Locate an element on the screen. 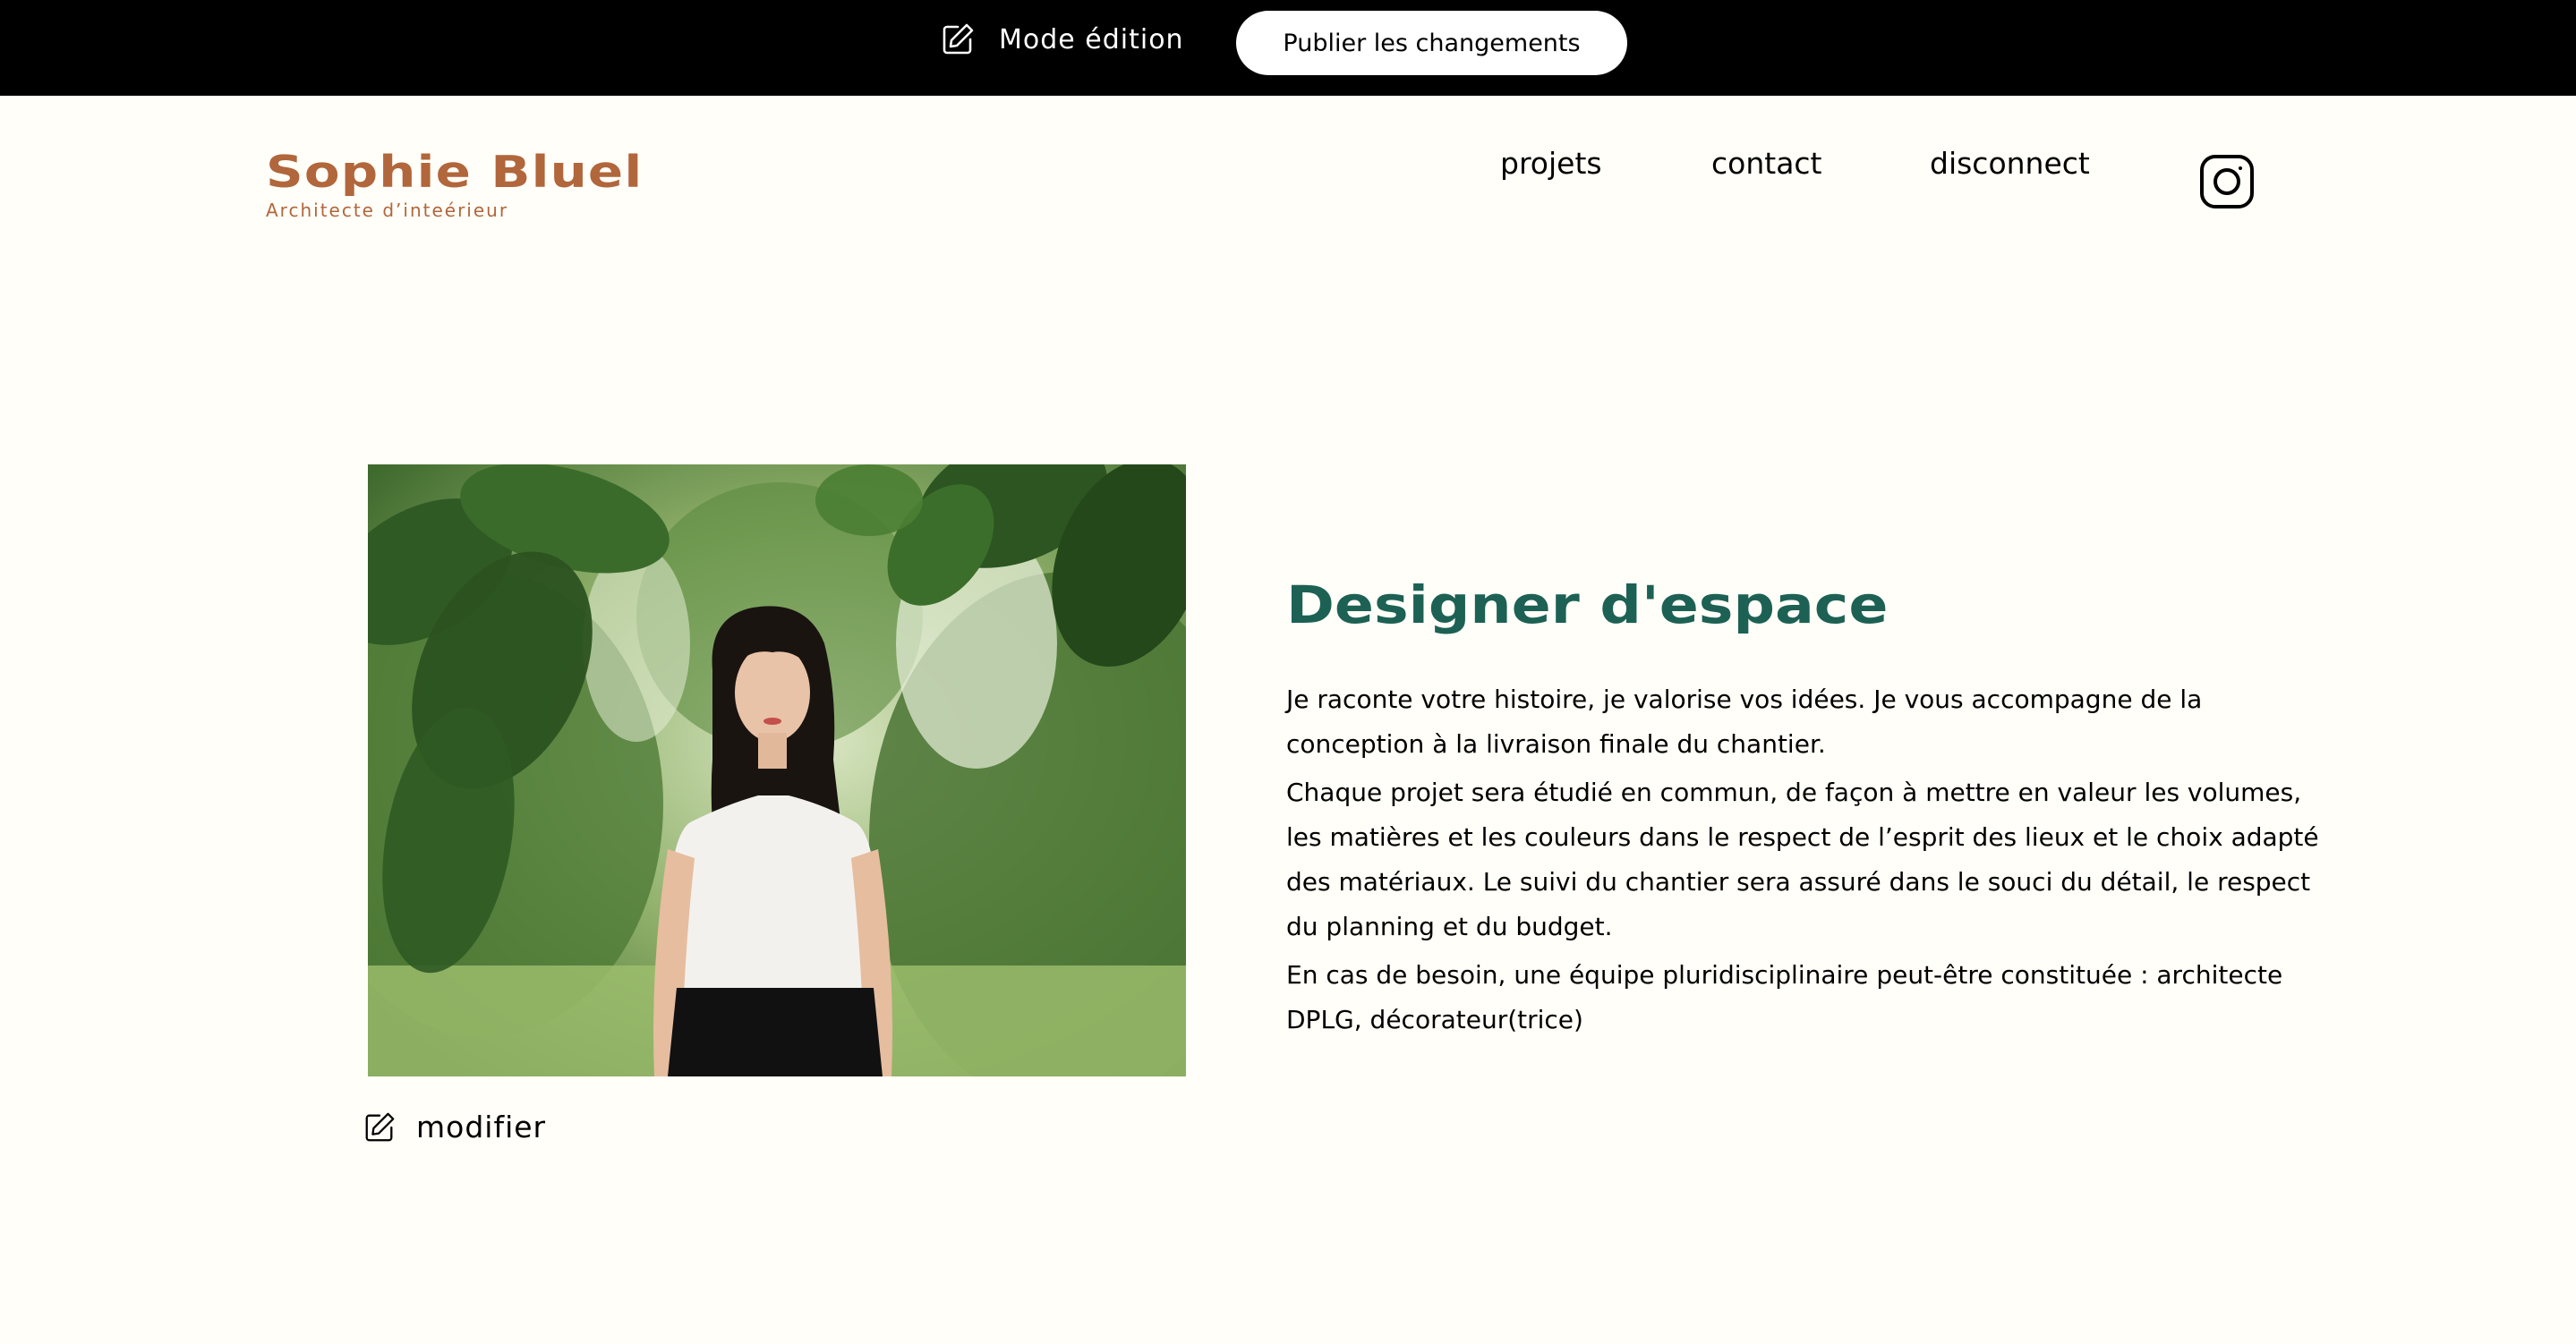  edit-mode-bar: Mode édition Publier les changements is located at coordinates (1288, 48).